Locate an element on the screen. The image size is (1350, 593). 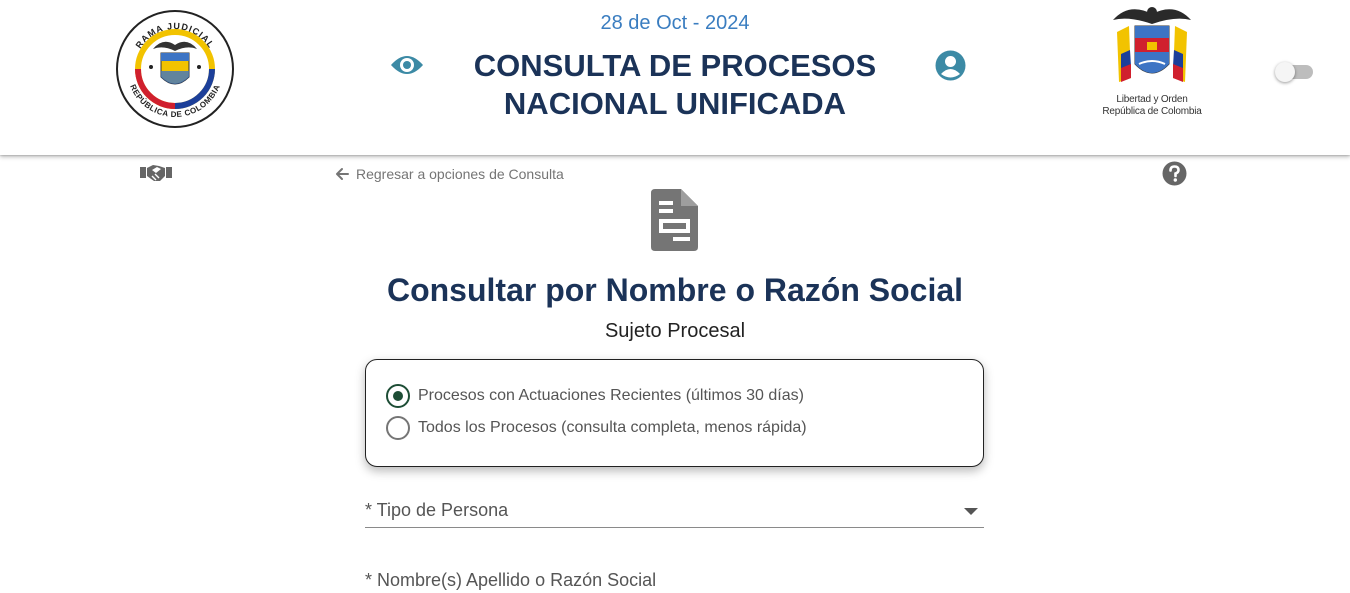
tipo-persona-select: * Tipo de Persona is located at coordinates (674, 512).